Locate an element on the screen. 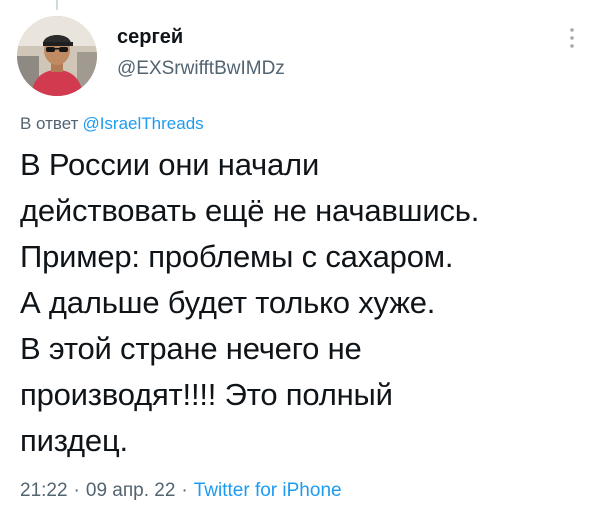 This screenshot has height=517, width=600. tweet-source-link: Twitter for iPhone is located at coordinates (268, 490).